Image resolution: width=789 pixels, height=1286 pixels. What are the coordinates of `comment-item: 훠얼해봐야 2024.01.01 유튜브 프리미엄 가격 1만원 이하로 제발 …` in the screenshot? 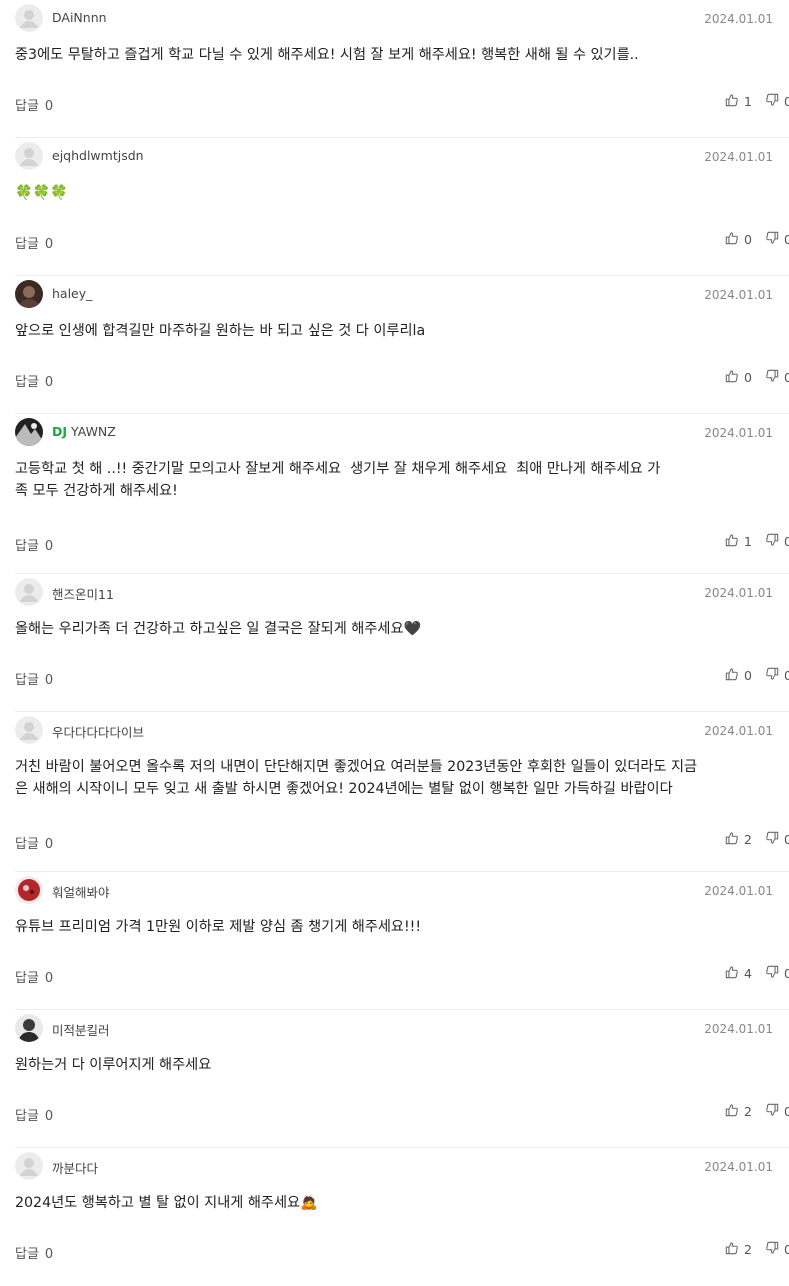 It's located at (402, 941).